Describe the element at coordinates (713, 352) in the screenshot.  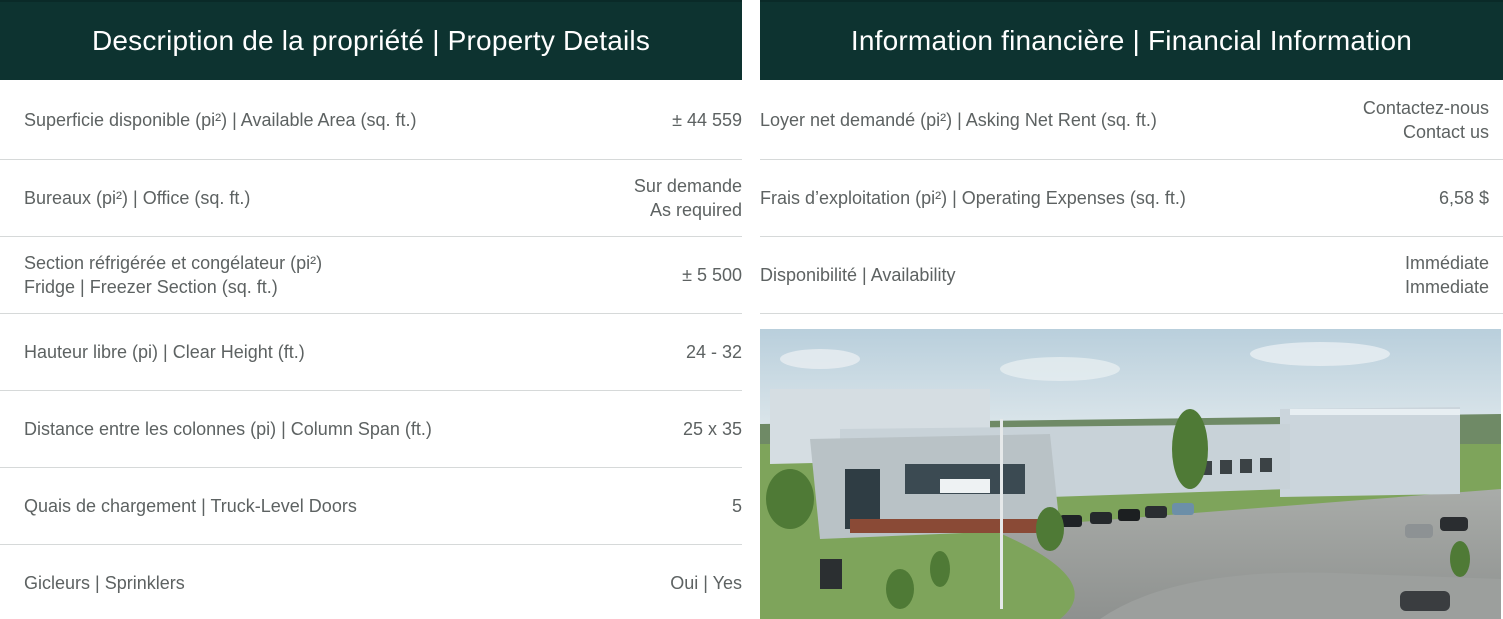
I see `row-value: 24 - 32` at that location.